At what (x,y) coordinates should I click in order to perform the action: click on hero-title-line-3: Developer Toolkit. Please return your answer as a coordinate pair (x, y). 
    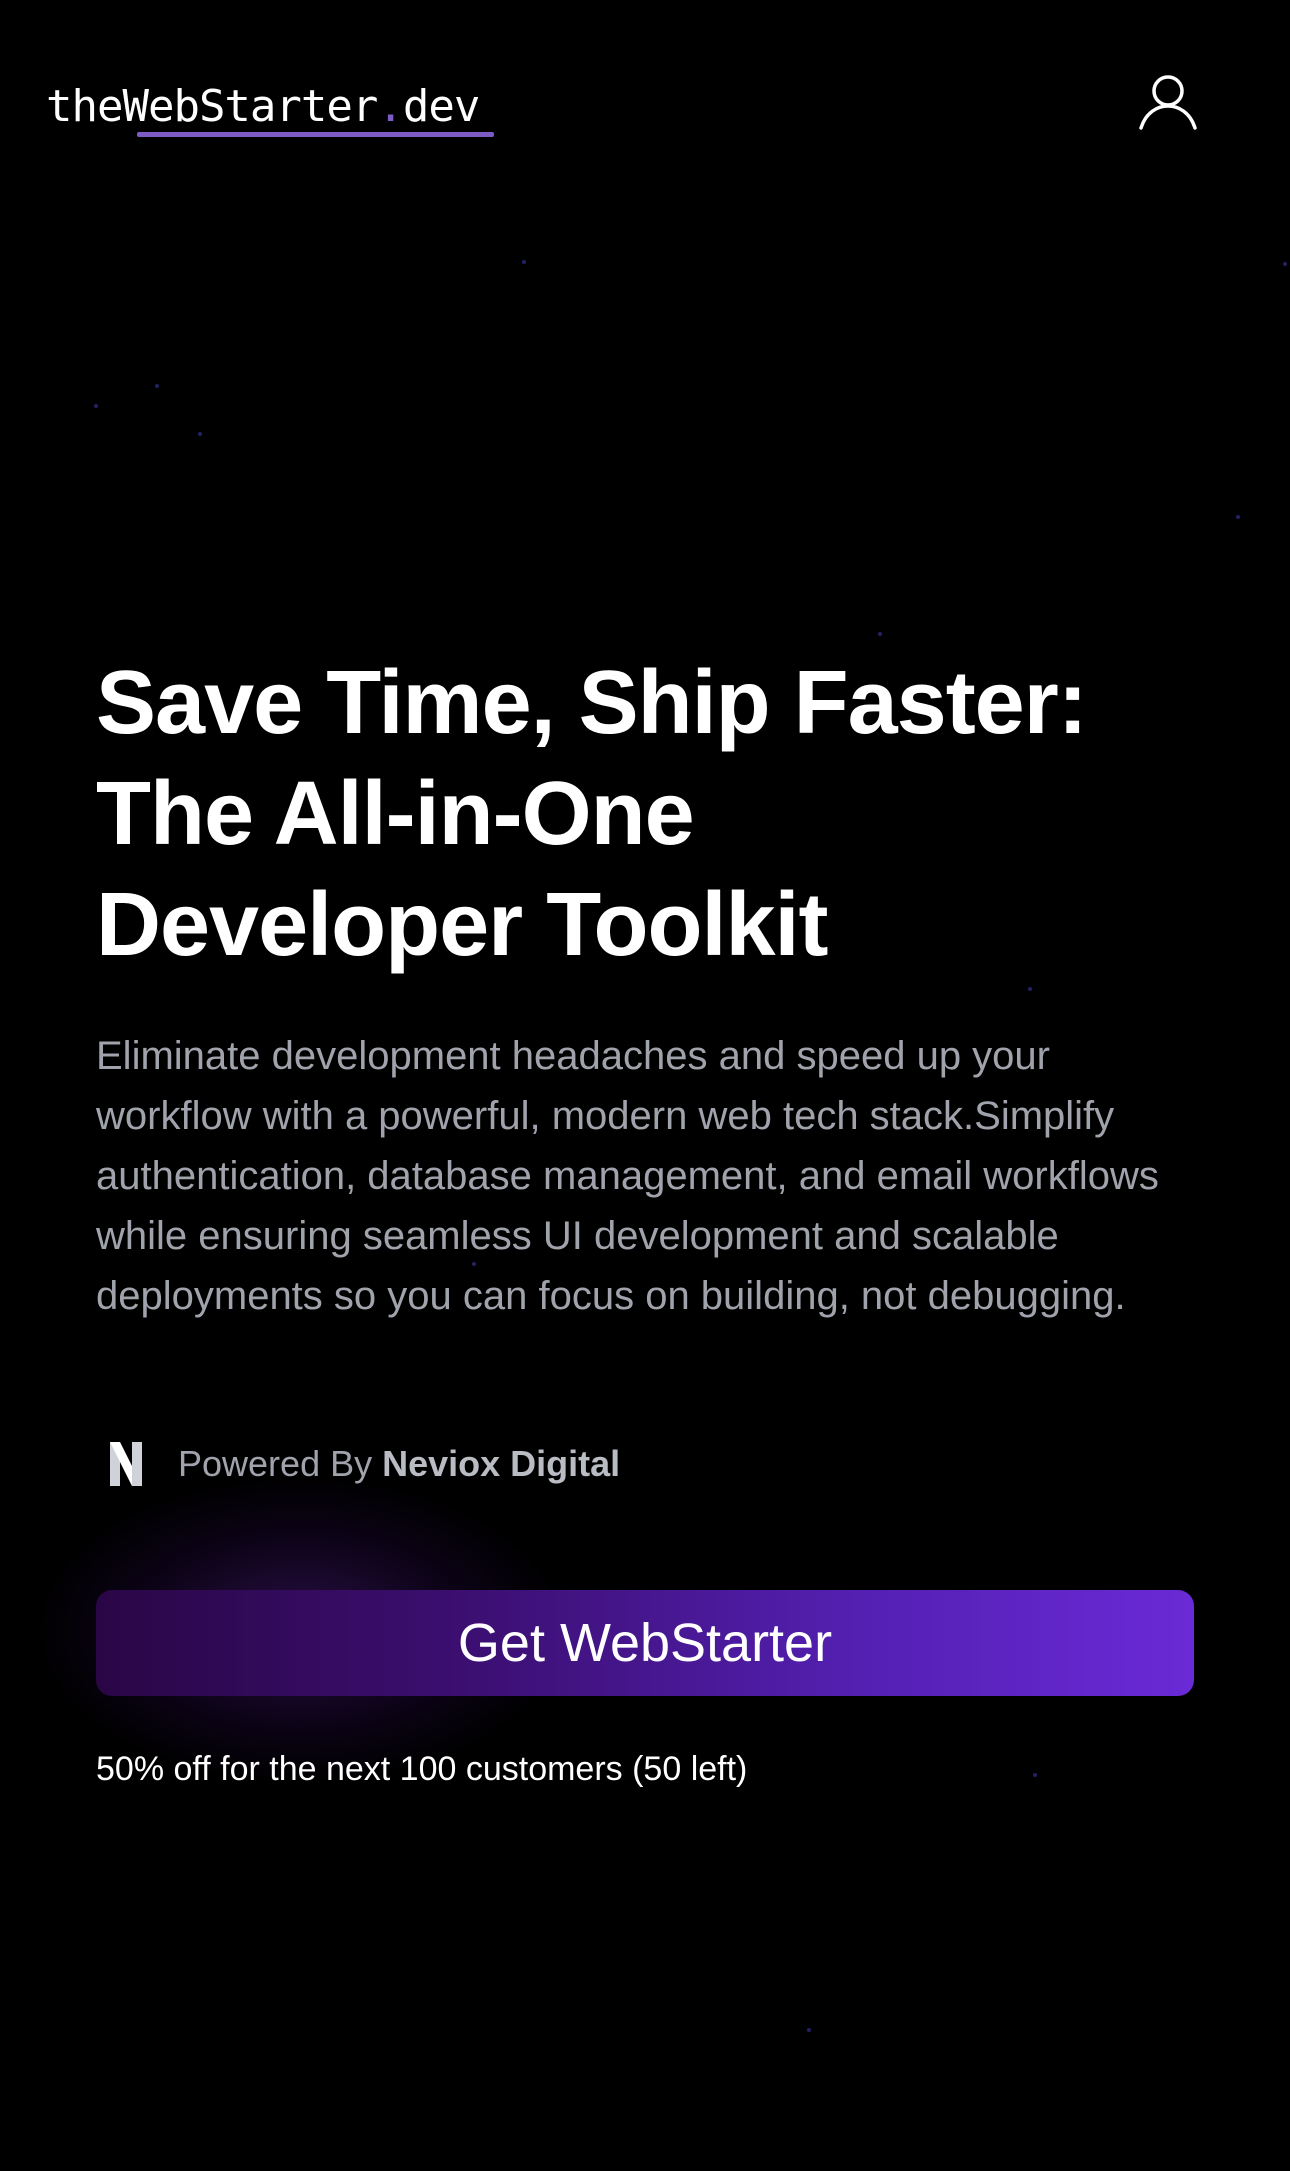
    Looking at the image, I should click on (462, 925).